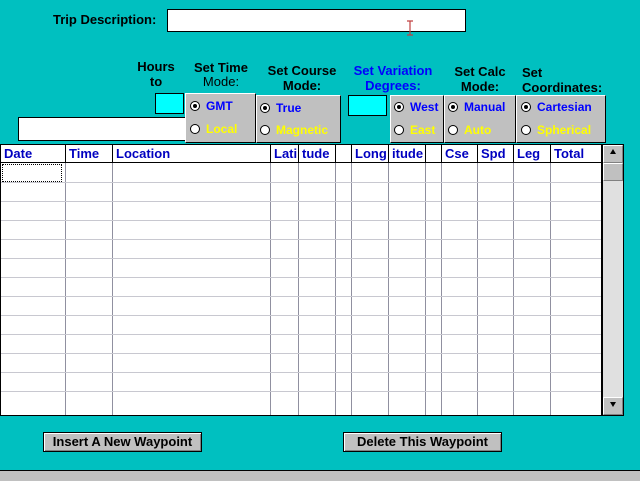 The height and width of the screenshot is (481, 640). What do you see at coordinates (576, 154) in the screenshot?
I see `column-header-total: Total` at bounding box center [576, 154].